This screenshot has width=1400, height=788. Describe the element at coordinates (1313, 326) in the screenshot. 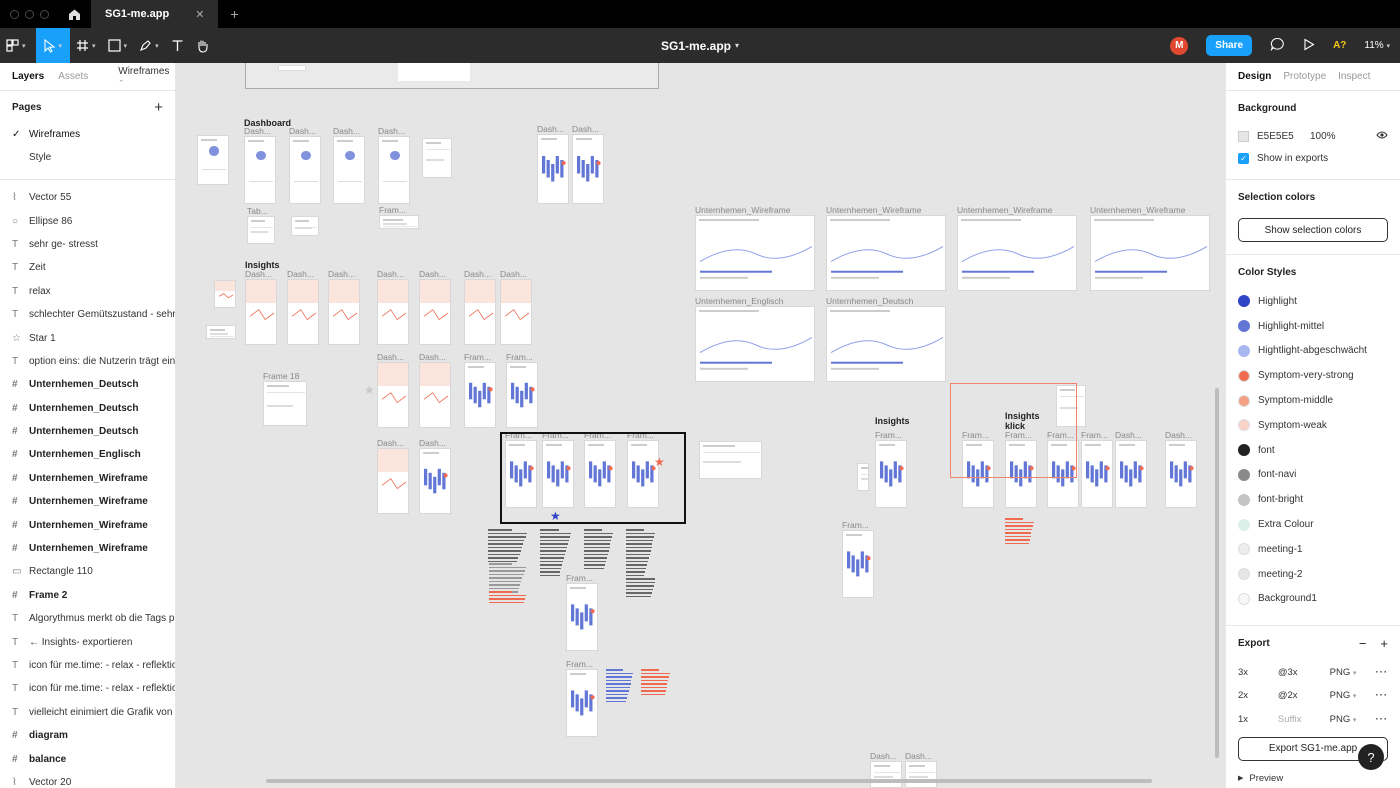

I see `color-style-item: Highlight-mittel` at that location.